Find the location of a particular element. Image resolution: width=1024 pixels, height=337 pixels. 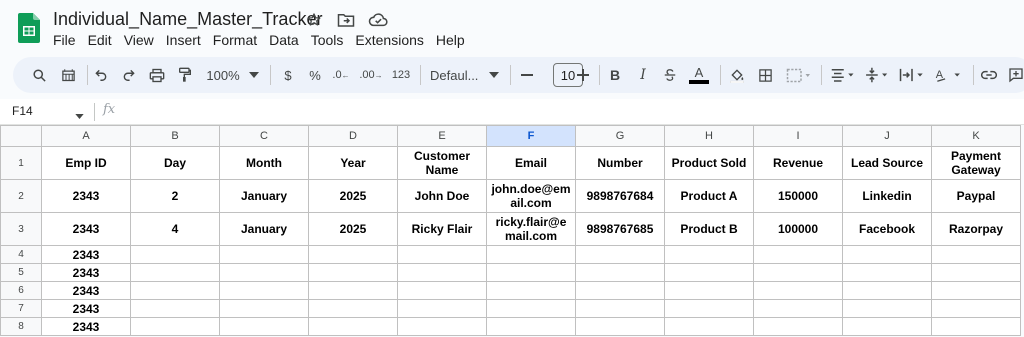

document-title: Individual_Name_Master_Tracker is located at coordinates (187, 19).